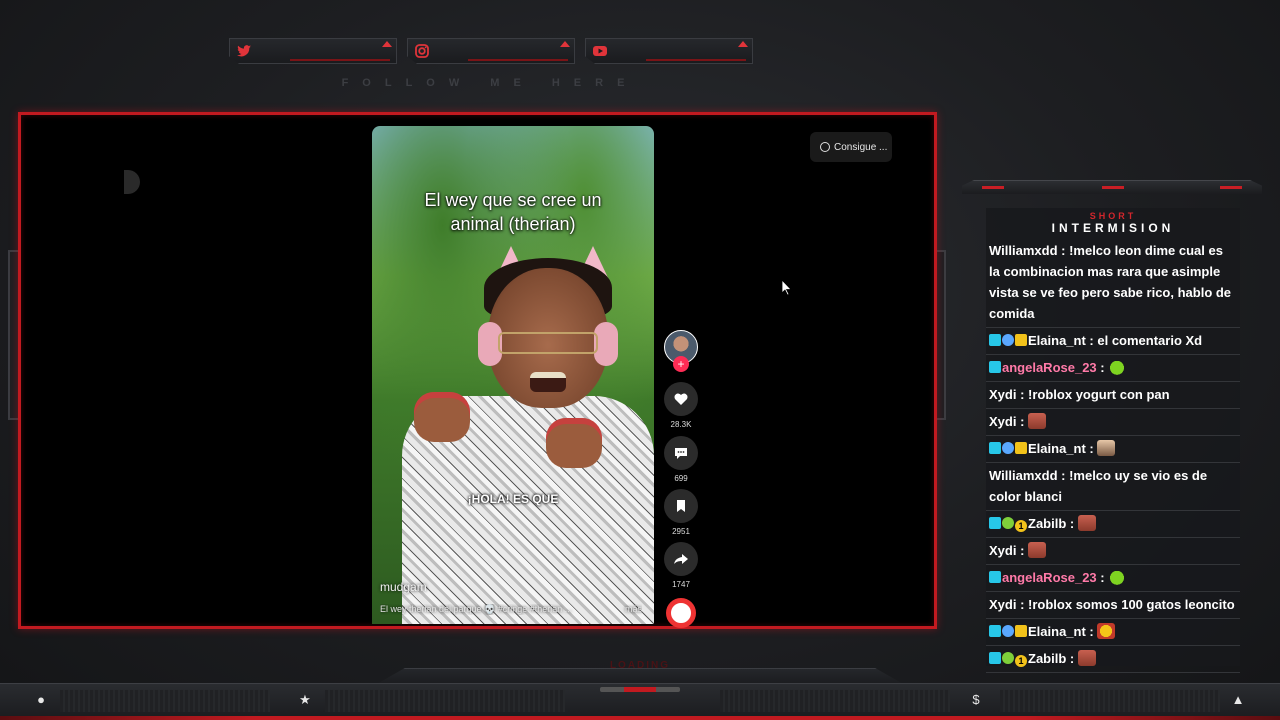  Describe the element at coordinates (640, 718) in the screenshot. I see `bottom-red-edge` at that location.